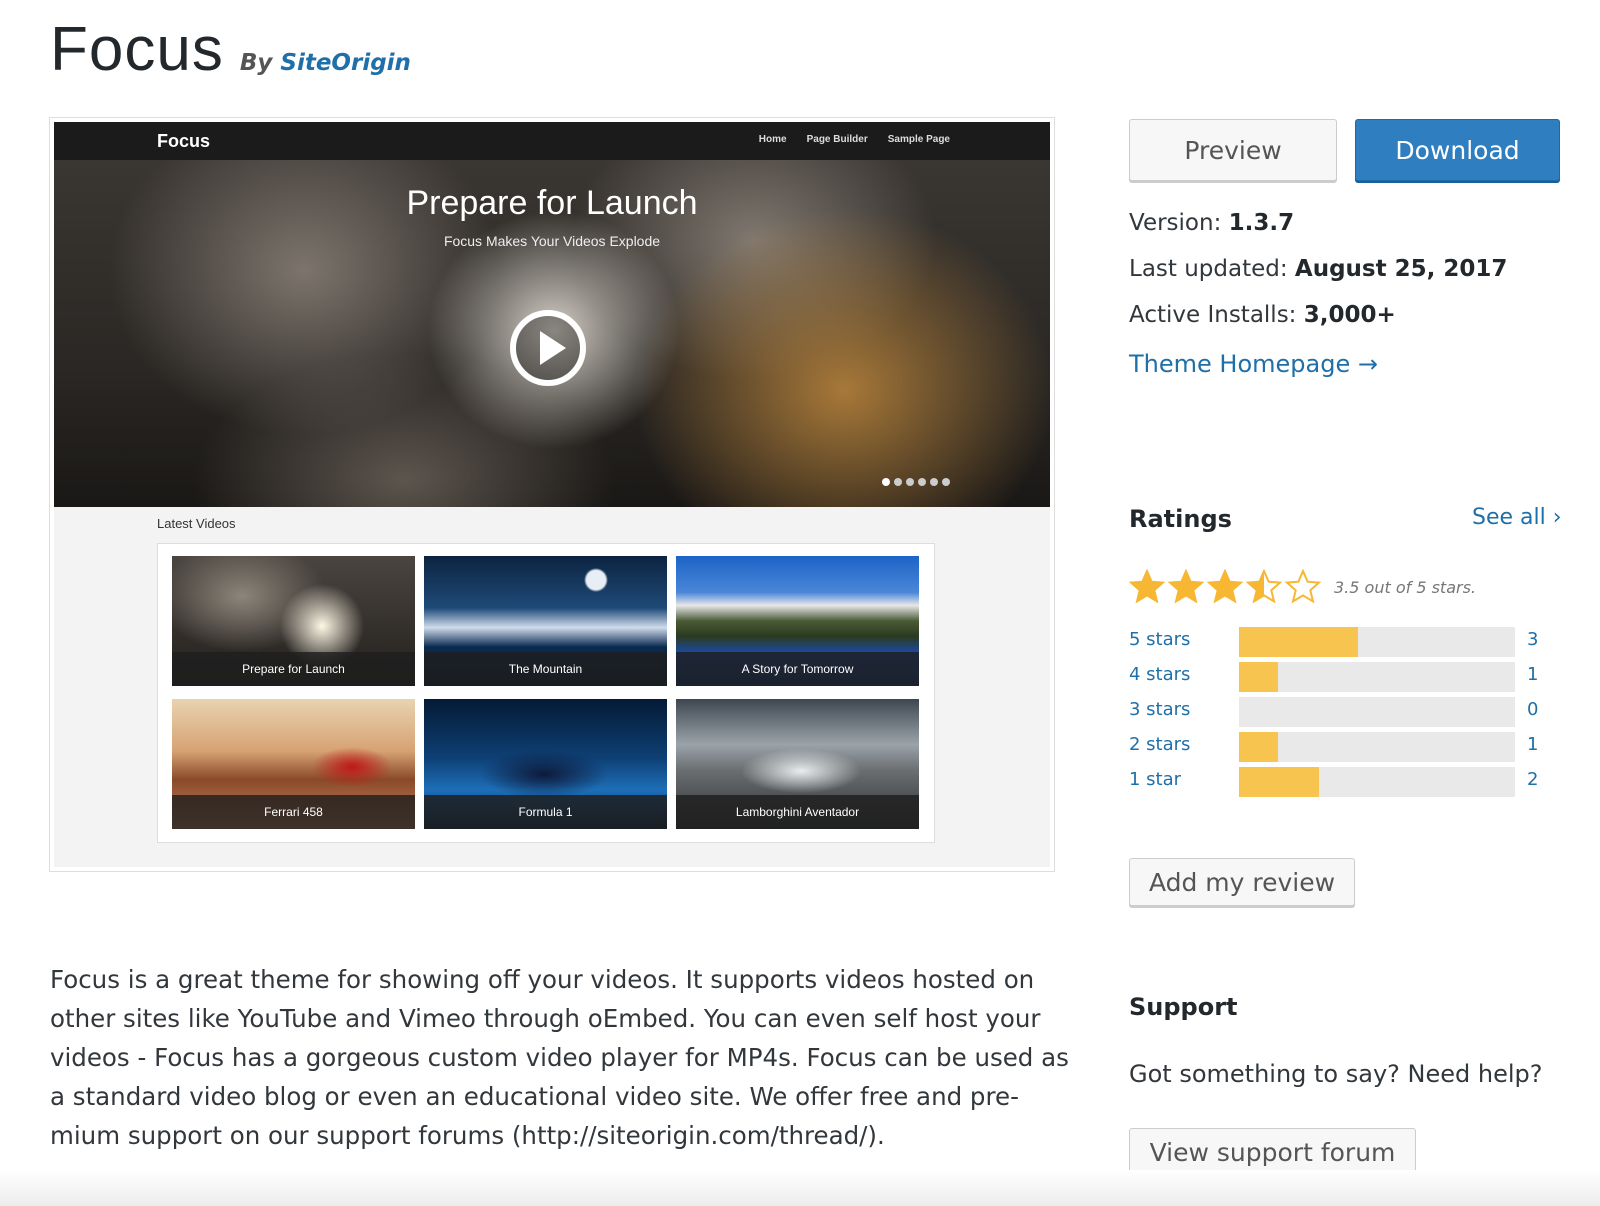 The width and height of the screenshot is (1600, 1206). What do you see at coordinates (797, 812) in the screenshot?
I see `video-caption: Lamborghini Aventador` at bounding box center [797, 812].